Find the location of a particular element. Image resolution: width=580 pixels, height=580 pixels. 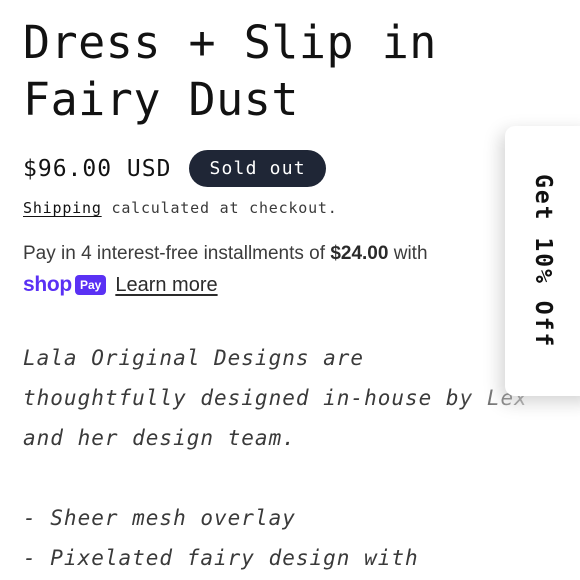

shipping-note: Shipping calculated at checkout. is located at coordinates (180, 208).